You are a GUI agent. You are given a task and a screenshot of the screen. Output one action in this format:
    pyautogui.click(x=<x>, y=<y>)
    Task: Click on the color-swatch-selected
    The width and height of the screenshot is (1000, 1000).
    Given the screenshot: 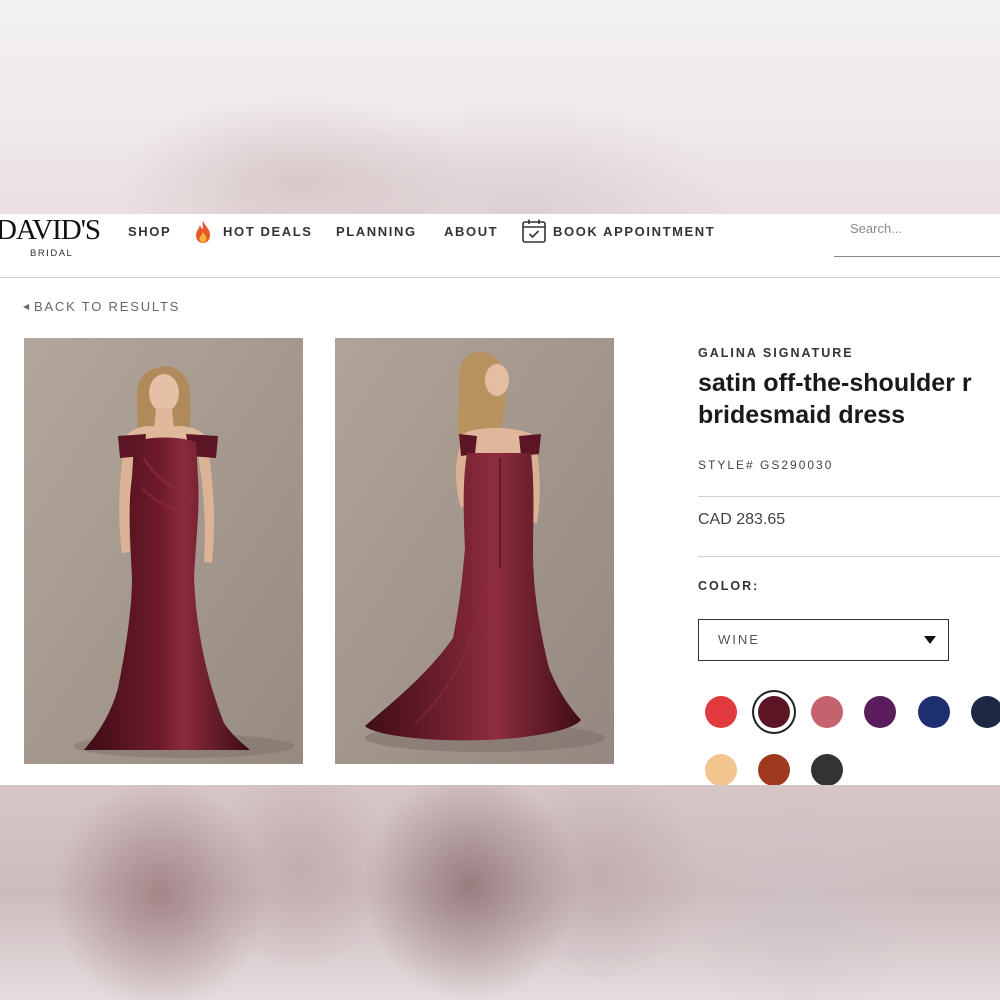 What is the action you would take?
    pyautogui.click(x=774, y=712)
    